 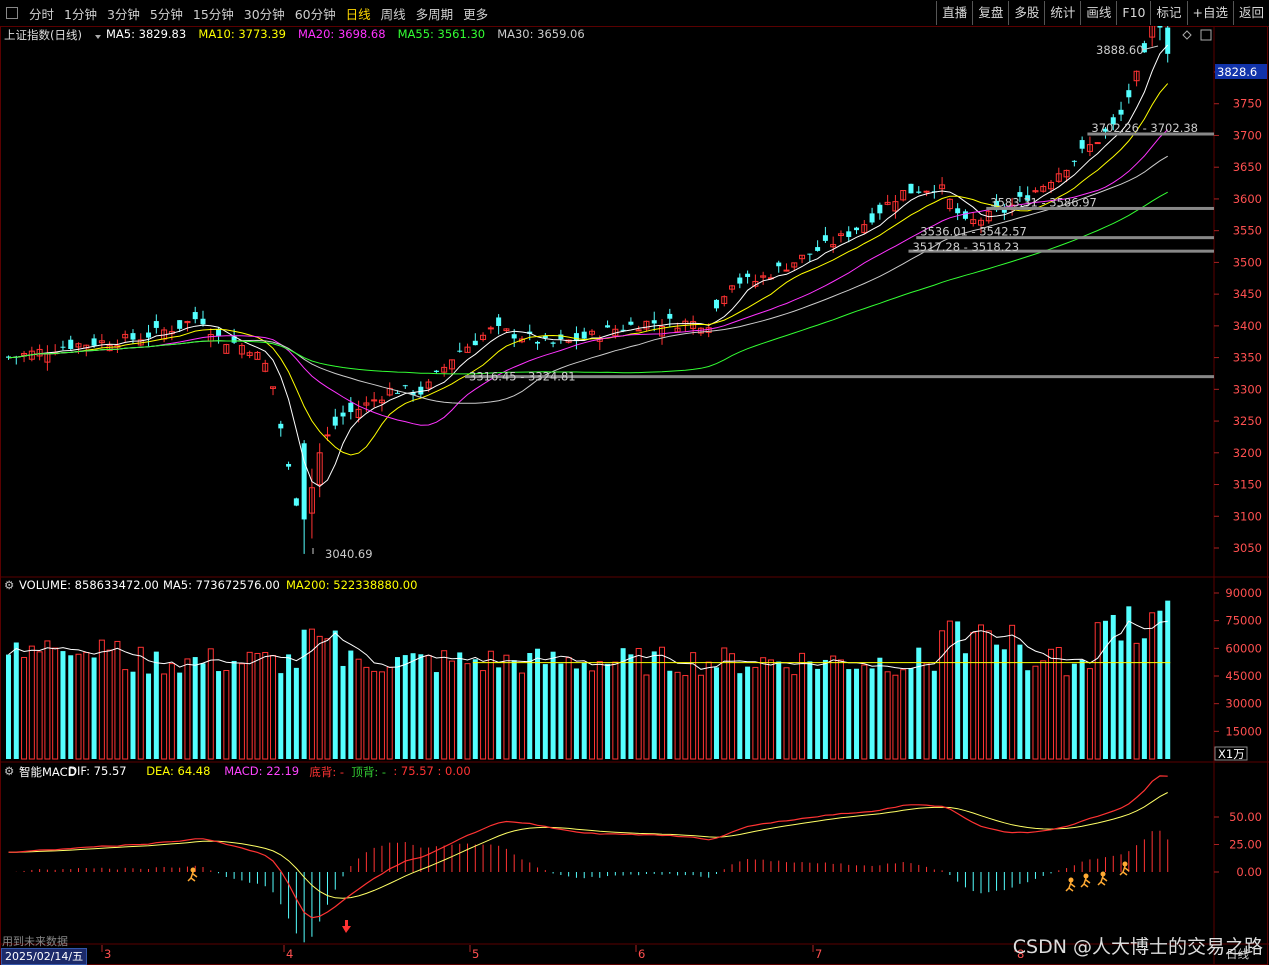 What do you see at coordinates (954, 13) in the screenshot?
I see `live-button: 直播` at bounding box center [954, 13].